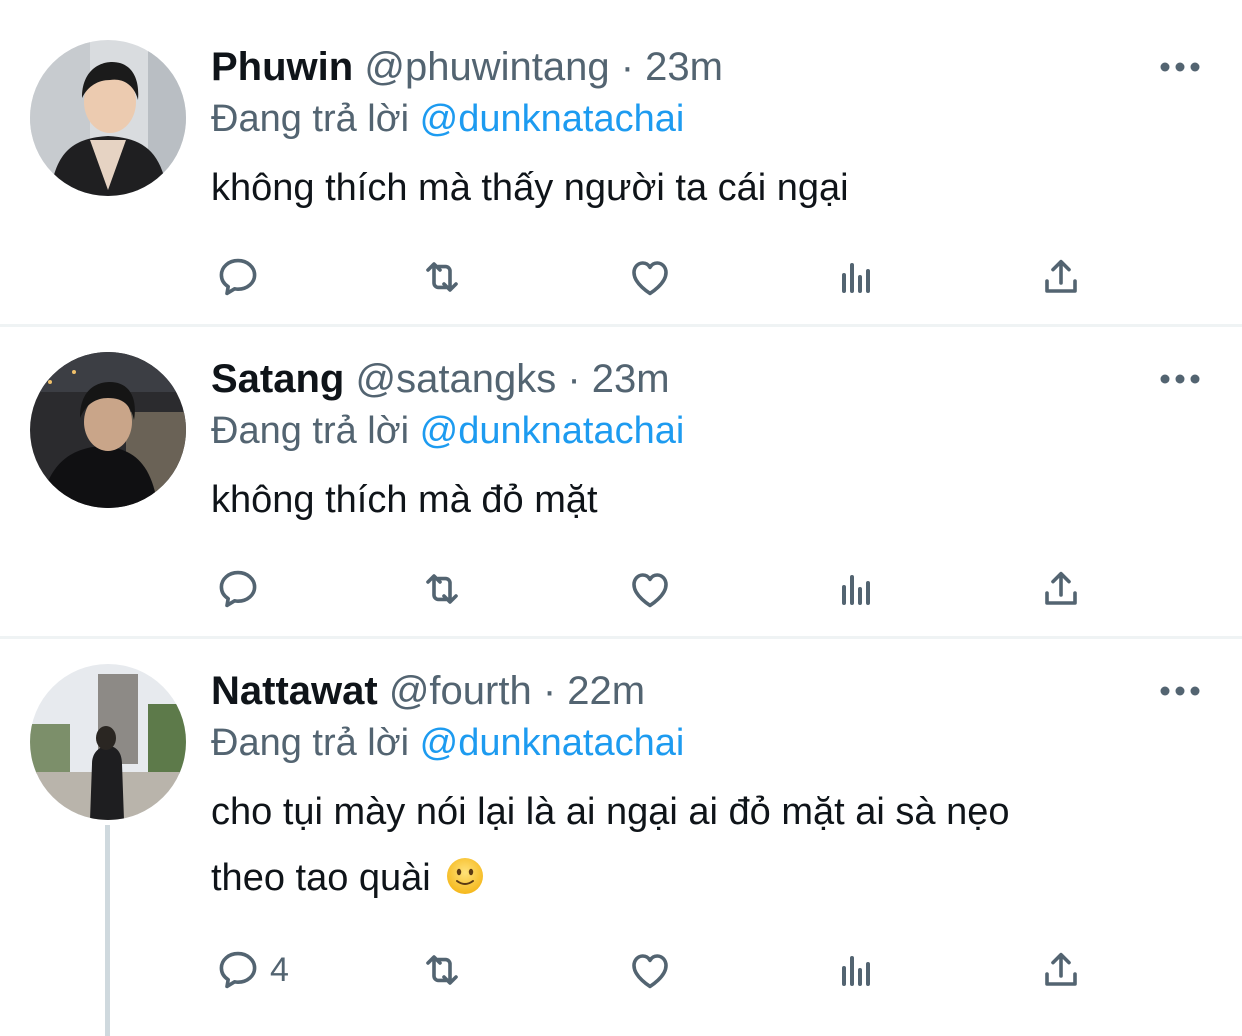  Describe the element at coordinates (277, 379) in the screenshot. I see `display-name: Satang` at that location.